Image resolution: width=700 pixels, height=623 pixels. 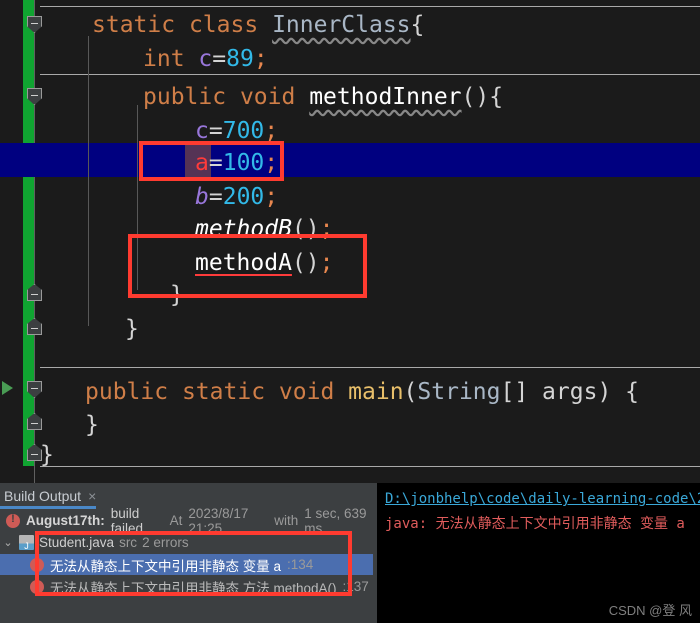 What do you see at coordinates (26, 543) in the screenshot?
I see `java-file-icon` at bounding box center [26, 543].